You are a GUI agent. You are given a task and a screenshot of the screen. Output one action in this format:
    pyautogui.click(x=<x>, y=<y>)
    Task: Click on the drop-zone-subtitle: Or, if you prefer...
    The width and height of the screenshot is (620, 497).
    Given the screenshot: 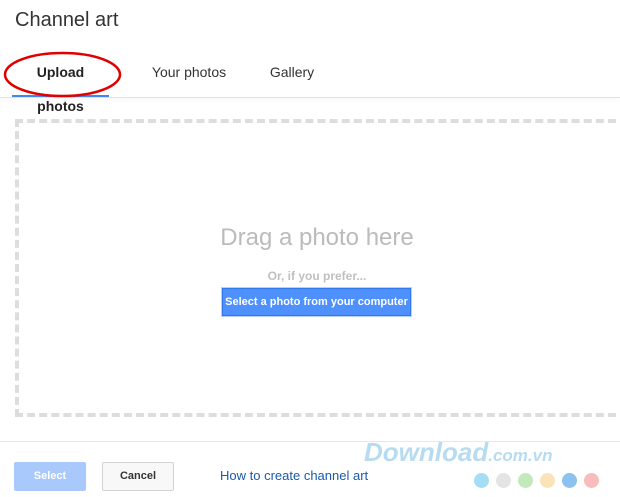 What is the action you would take?
    pyautogui.click(x=317, y=276)
    